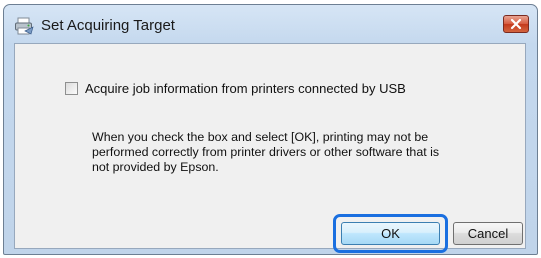 The image size is (541, 258). Describe the element at coordinates (270, 24) in the screenshot. I see `title-bar: Set Acquiring Target` at that location.